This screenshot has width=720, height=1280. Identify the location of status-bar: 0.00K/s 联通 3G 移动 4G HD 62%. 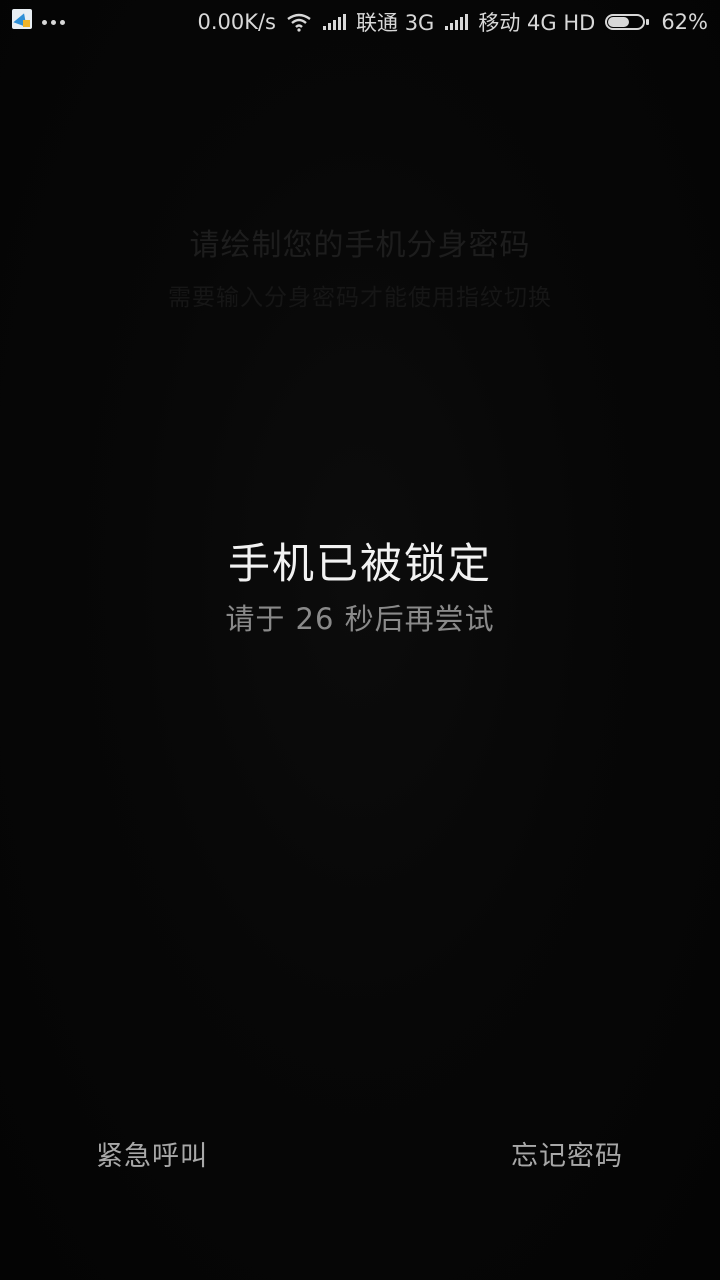
(360, 21).